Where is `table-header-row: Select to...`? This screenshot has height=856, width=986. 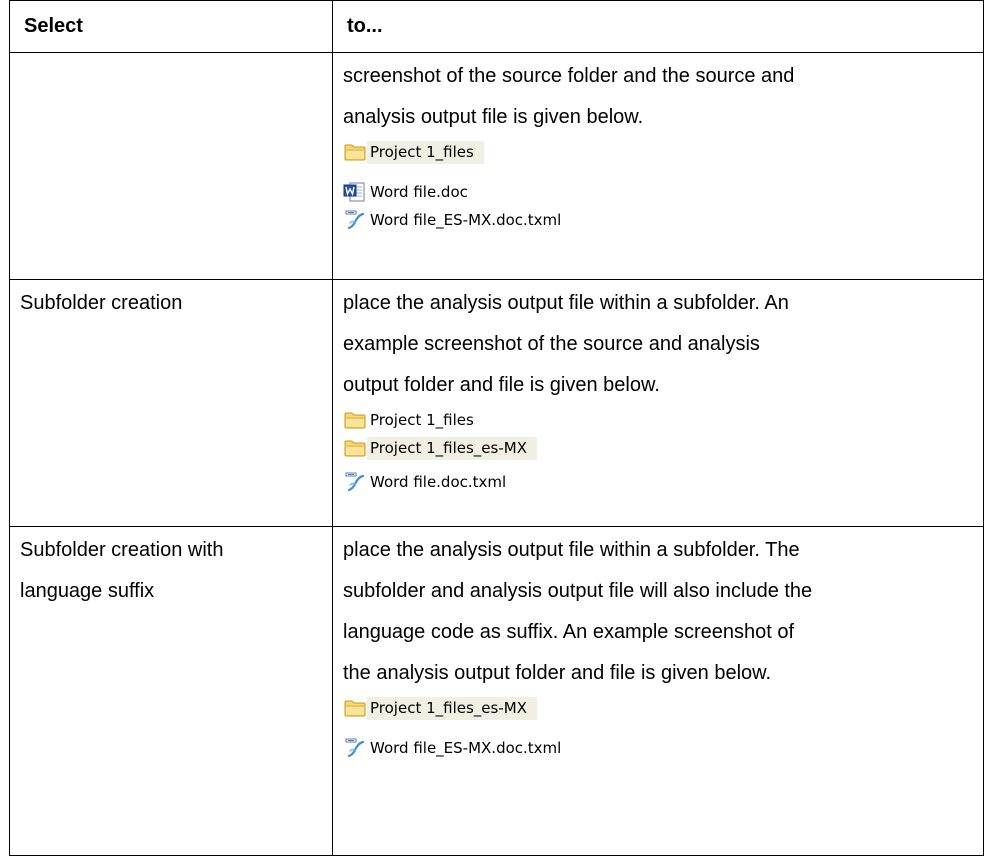
table-header-row: Select to... is located at coordinates (496, 26).